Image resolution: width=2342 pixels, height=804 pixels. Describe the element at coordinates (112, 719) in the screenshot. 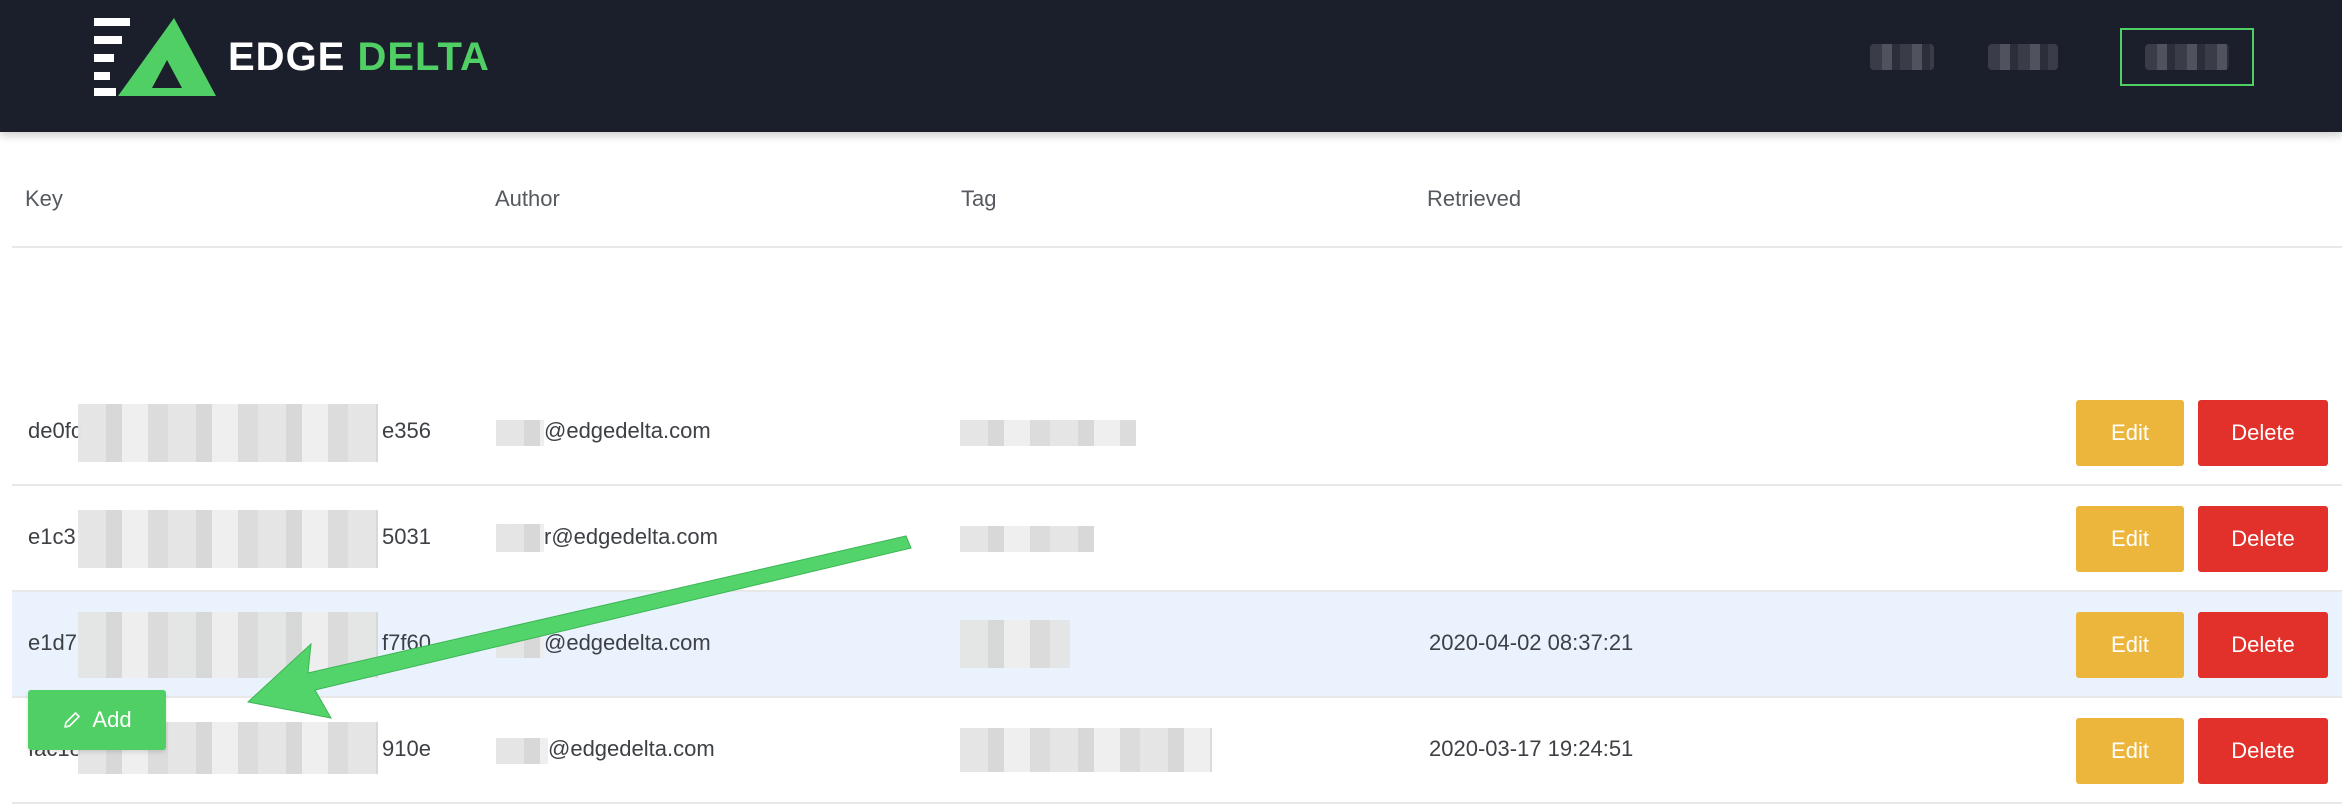

I see `add-button-label: Add` at that location.